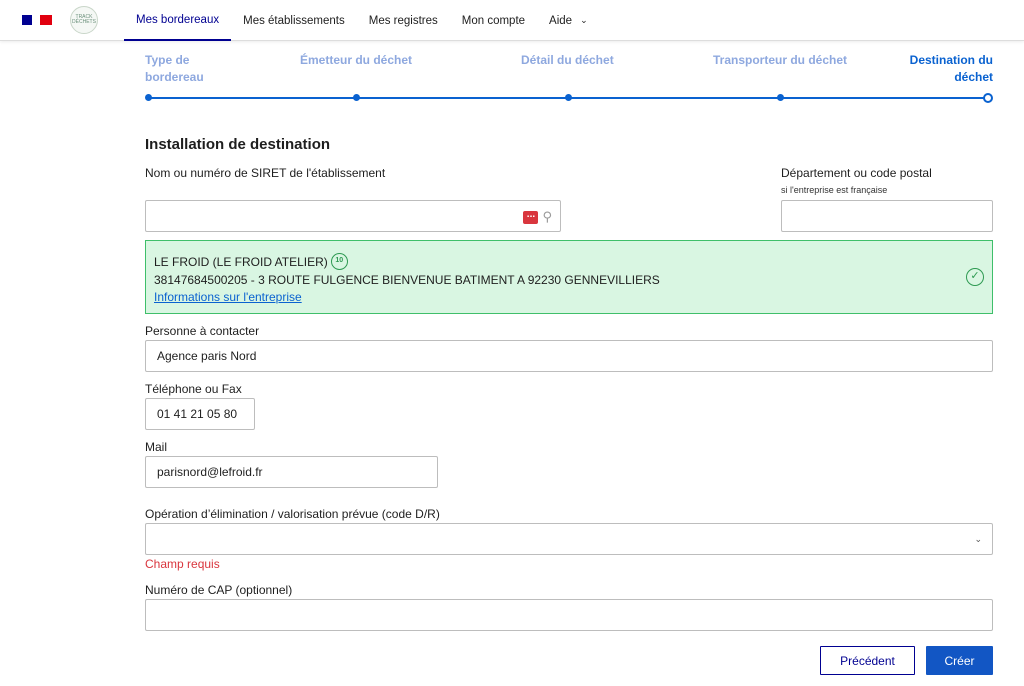  I want to click on company-name-row: LE FROID (LE FROID ATELIER) 10, so click(251, 261).